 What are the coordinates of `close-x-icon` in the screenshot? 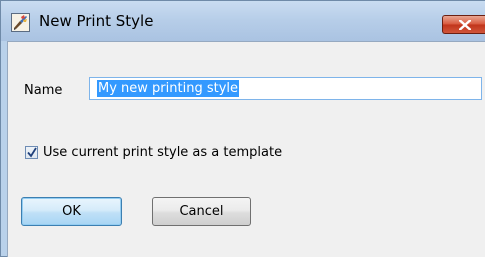 It's located at (465, 25).